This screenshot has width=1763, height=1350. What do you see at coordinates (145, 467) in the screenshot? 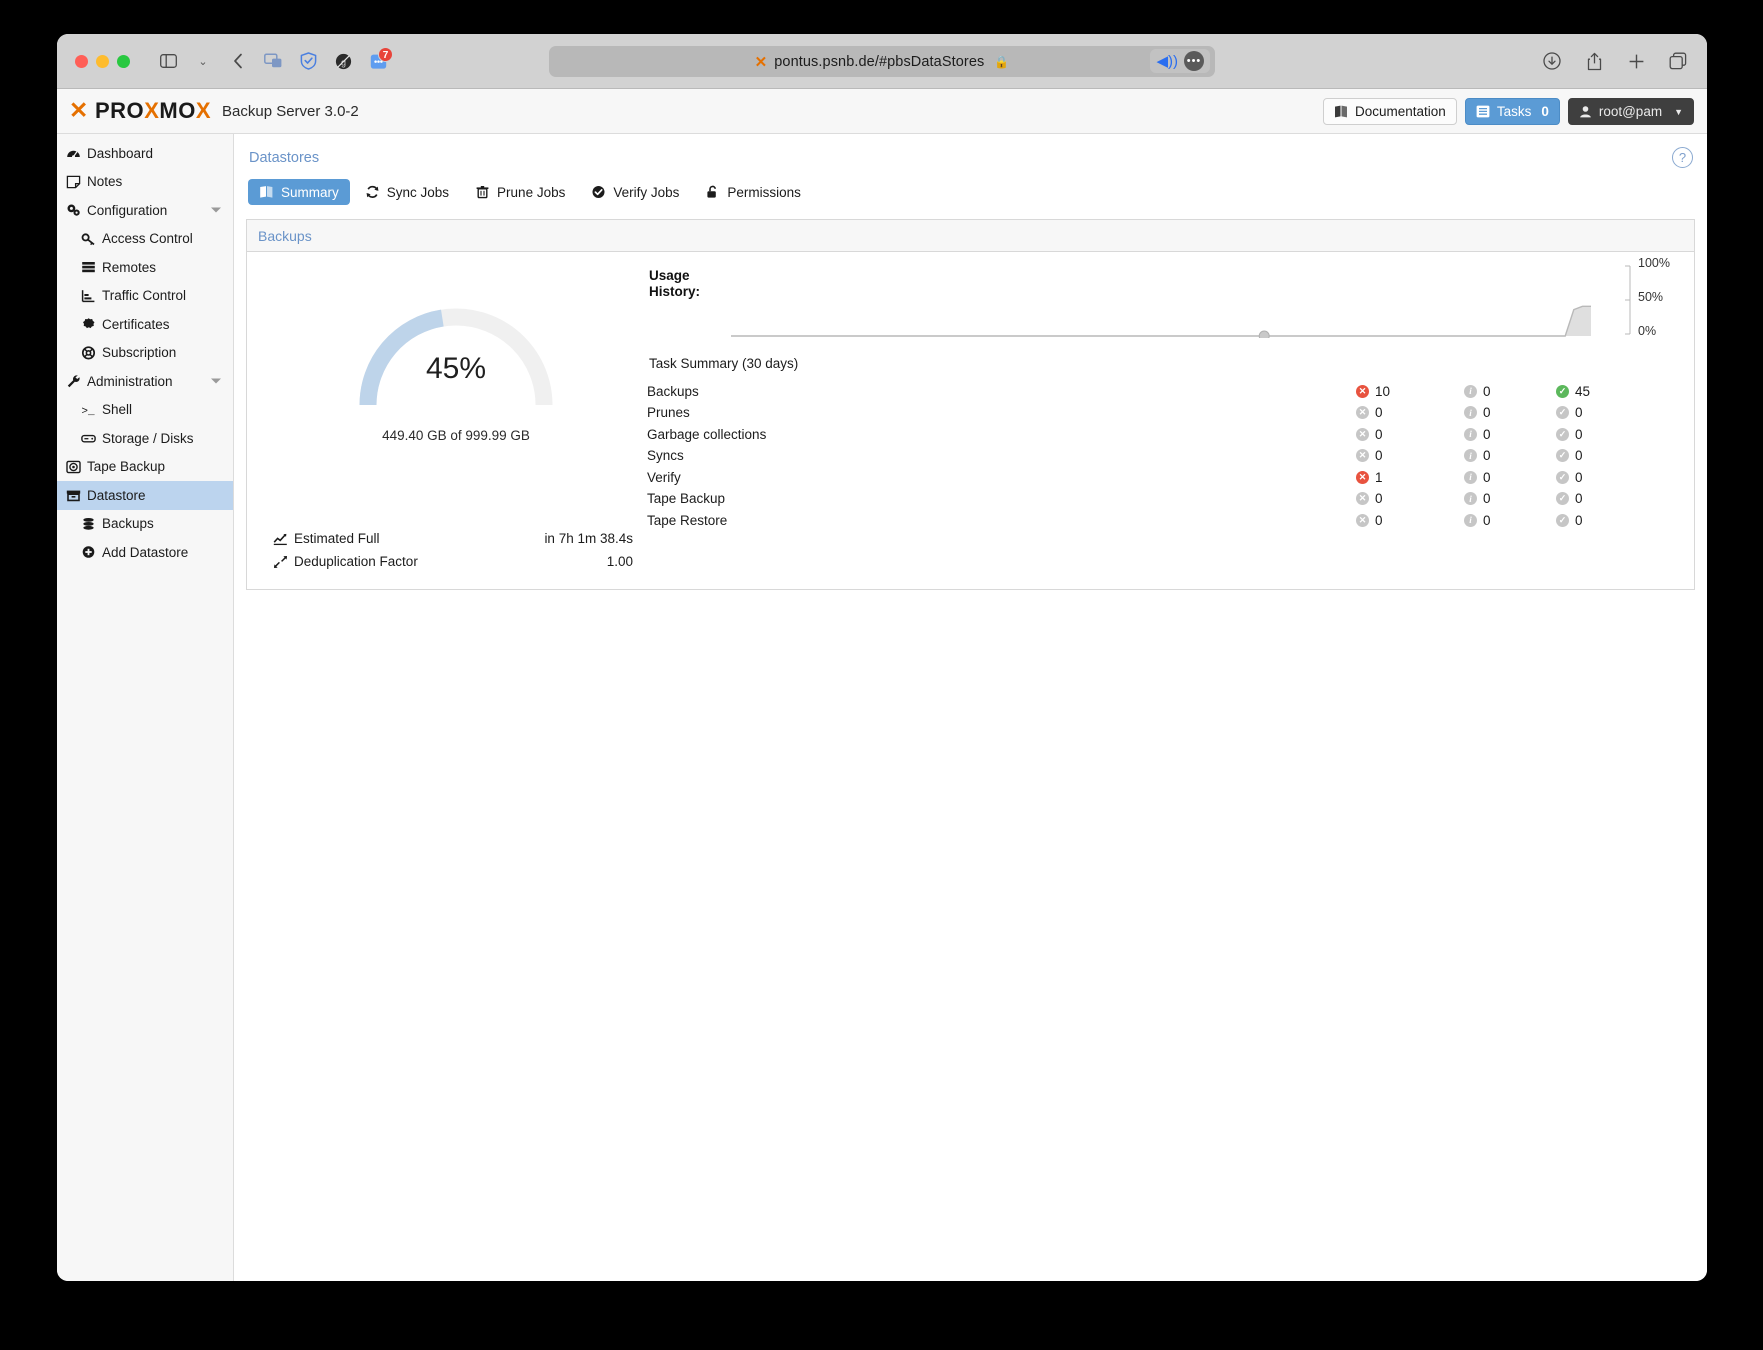
I see `sidebar-item-tape-backup: Tape Backup` at bounding box center [145, 467].